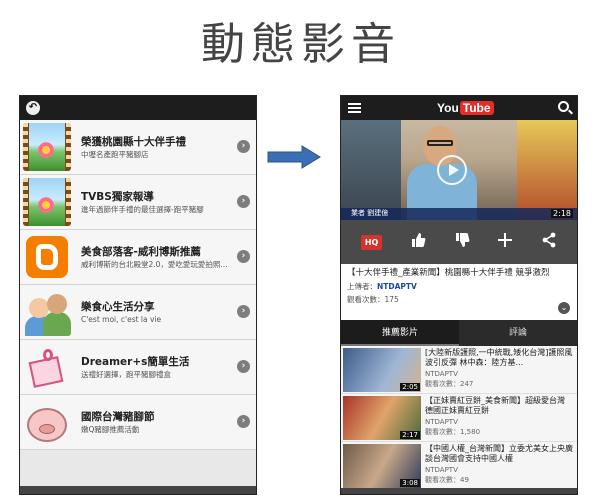  I want to click on blogger-icon, so click(47, 257).